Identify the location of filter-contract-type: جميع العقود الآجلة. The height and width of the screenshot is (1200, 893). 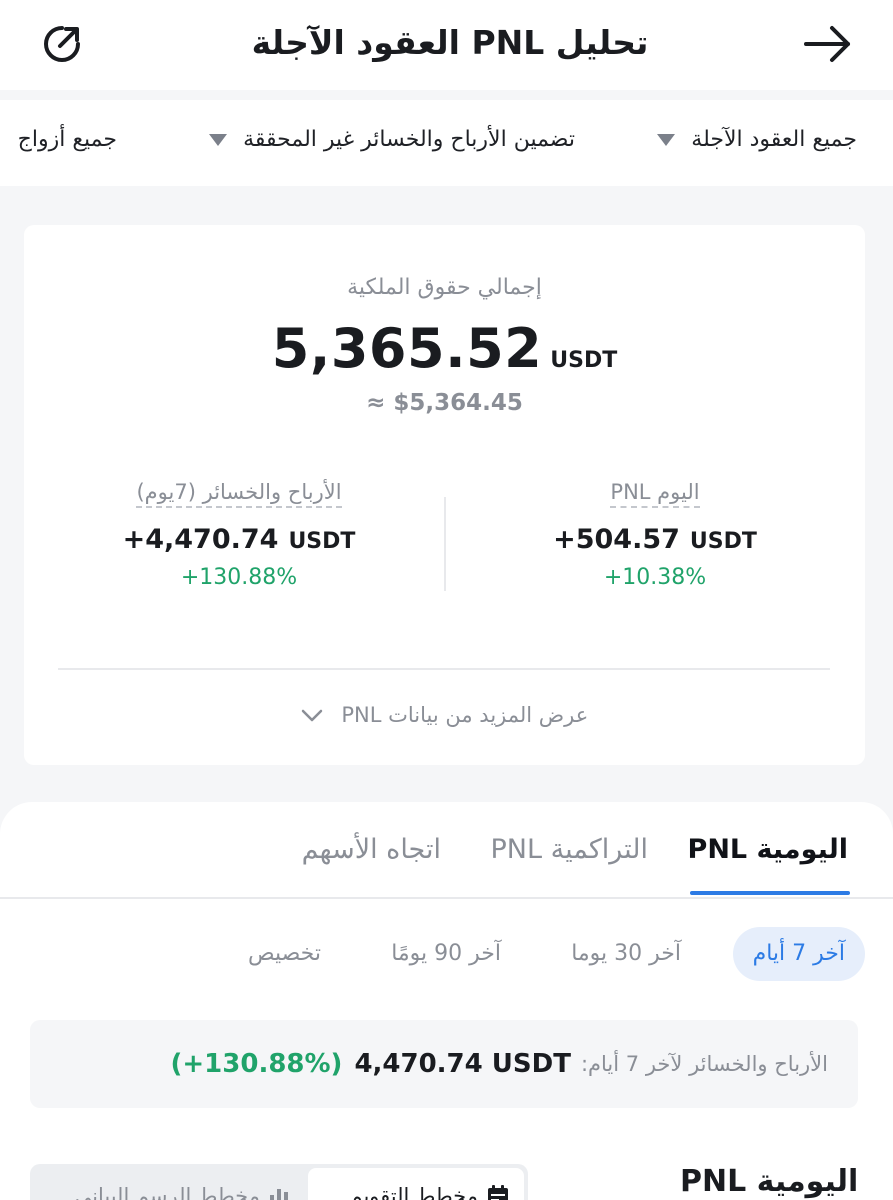
(757, 140).